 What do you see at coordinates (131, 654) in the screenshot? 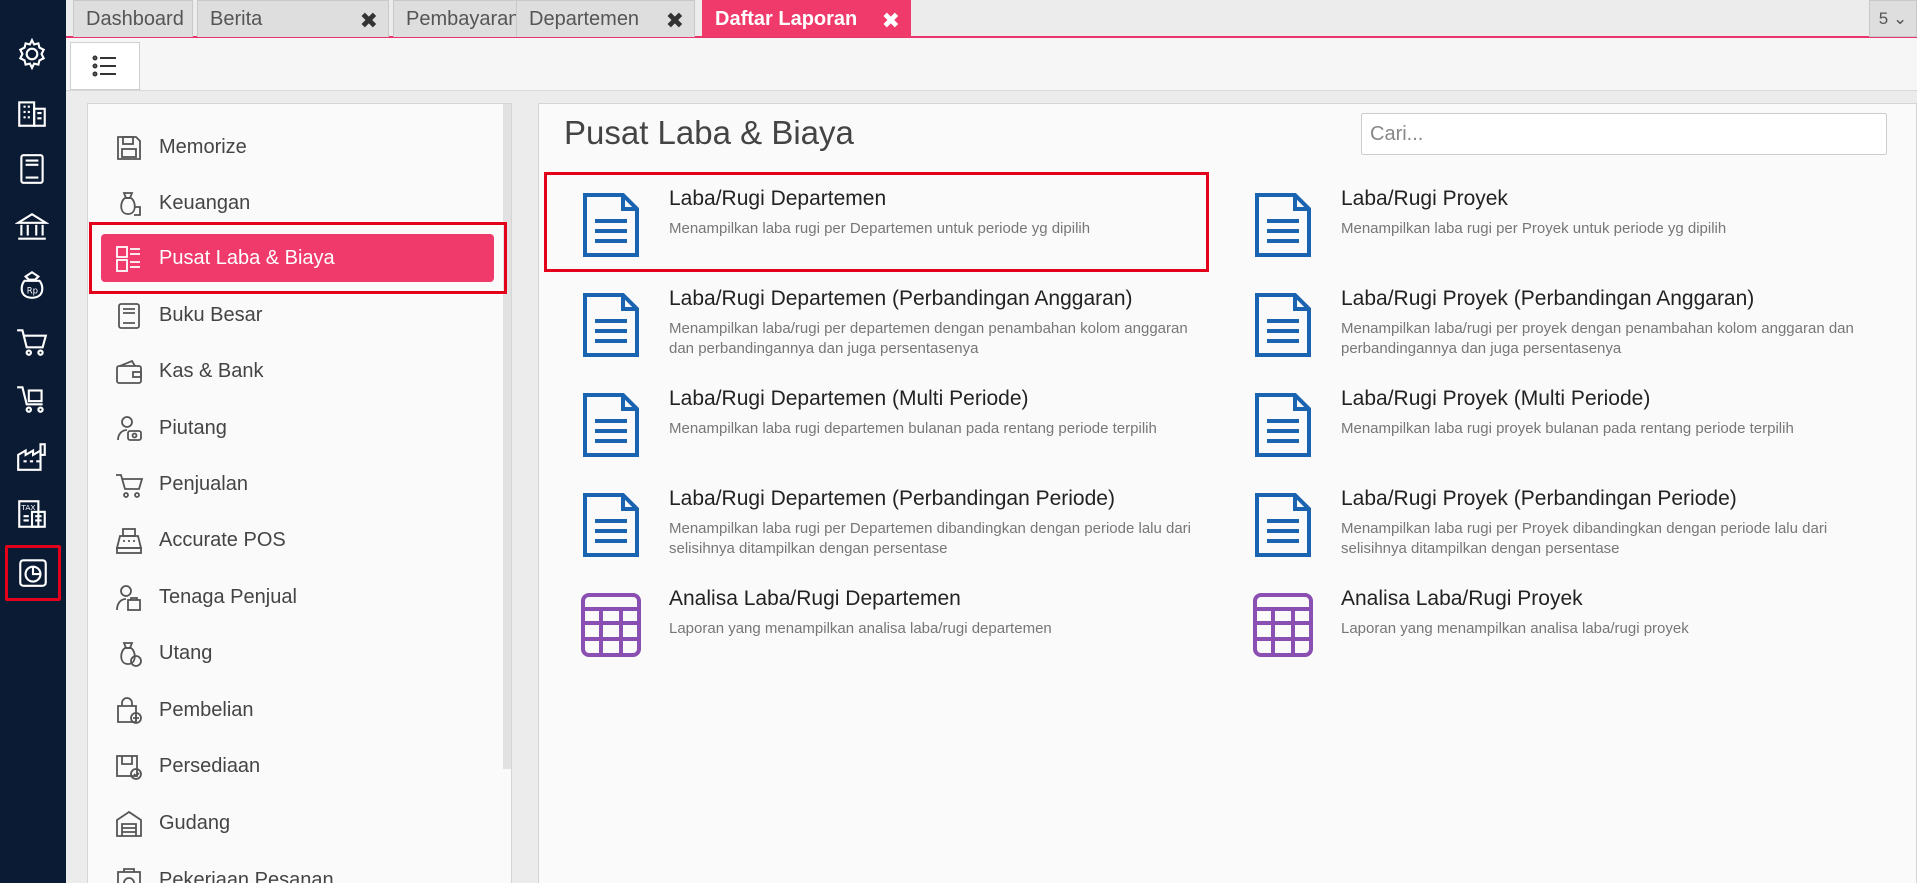
I see `debt-icon` at bounding box center [131, 654].